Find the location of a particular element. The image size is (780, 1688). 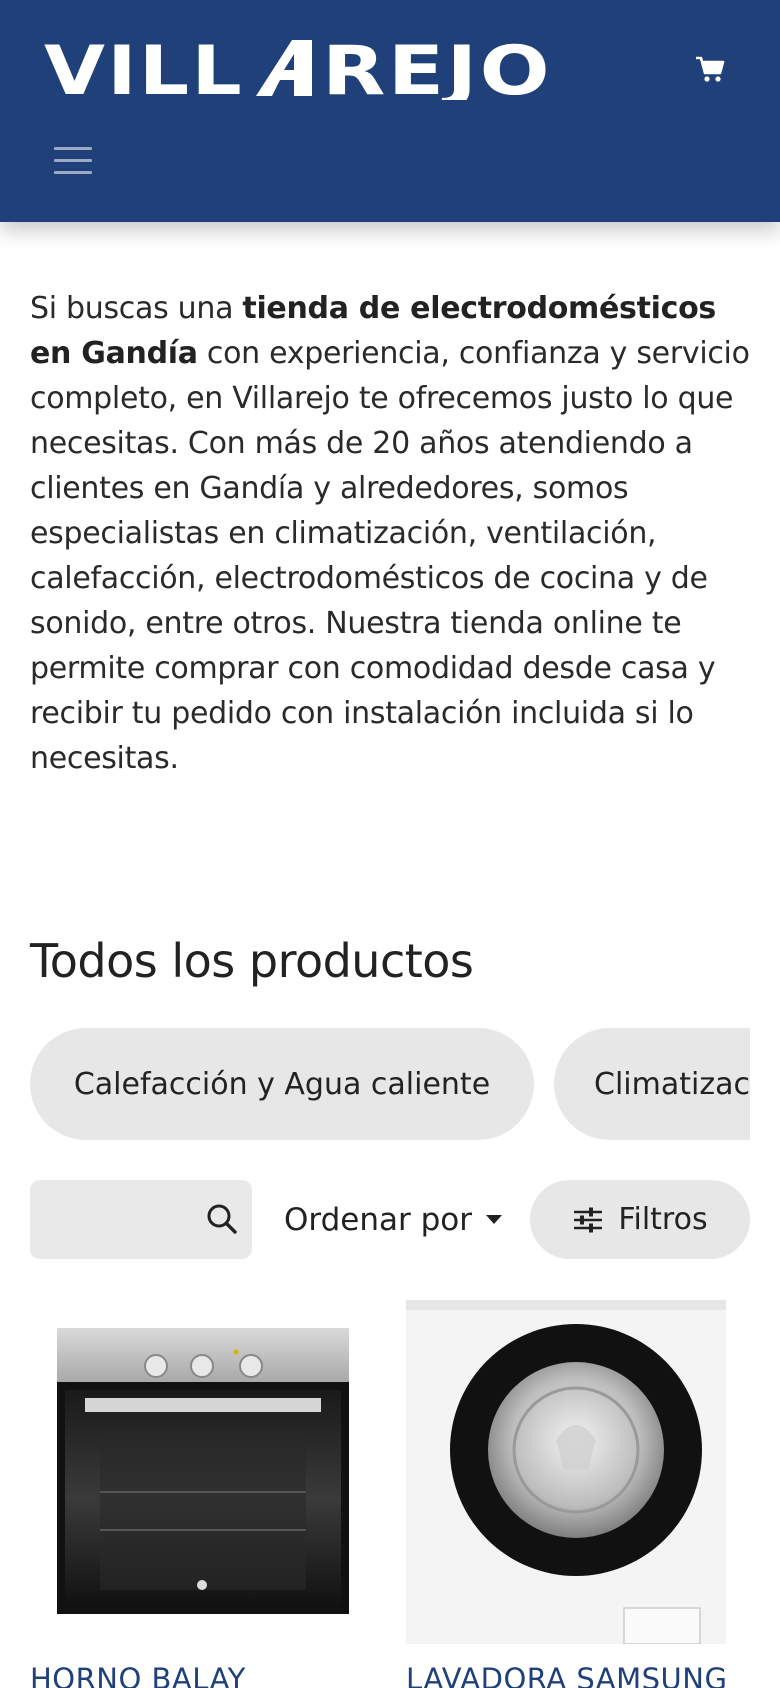

category-pill-climatizacion: Climatización is located at coordinates (652, 1084).